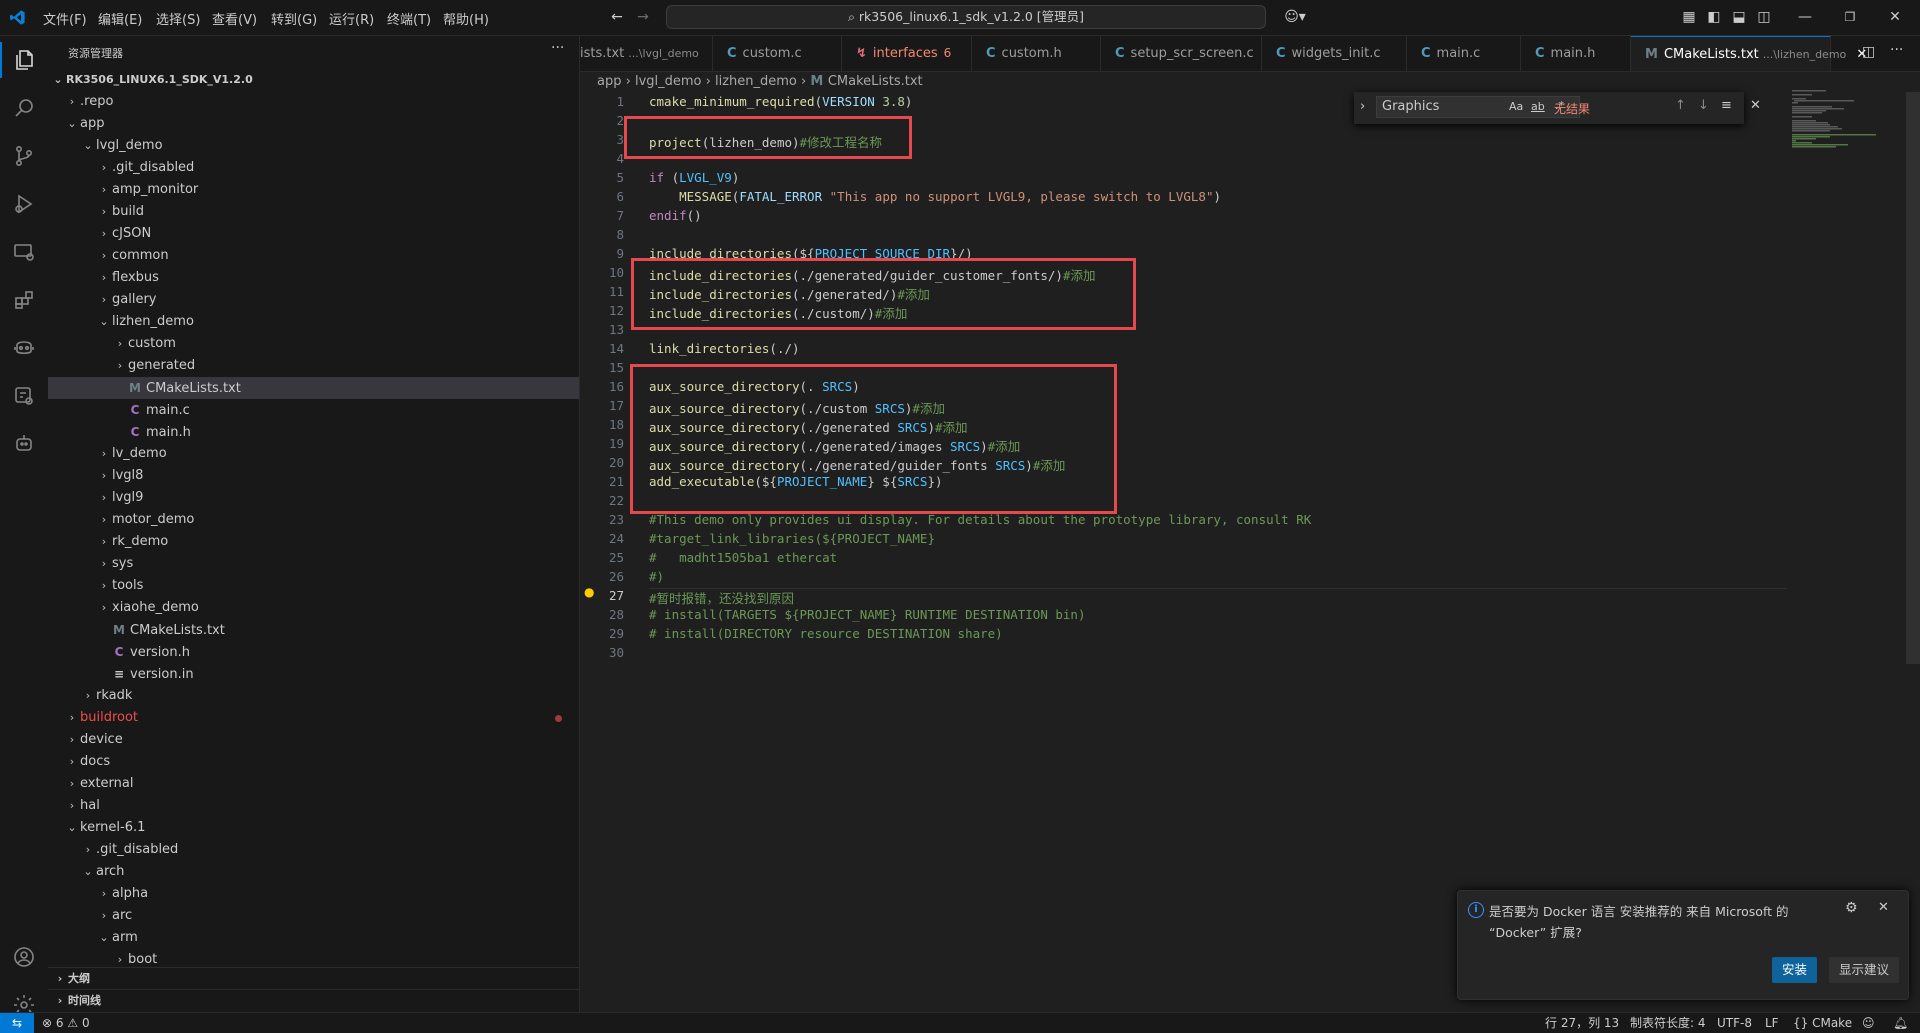 Image resolution: width=1920 pixels, height=1033 pixels. I want to click on chat-bot-icon, so click(24, 444).